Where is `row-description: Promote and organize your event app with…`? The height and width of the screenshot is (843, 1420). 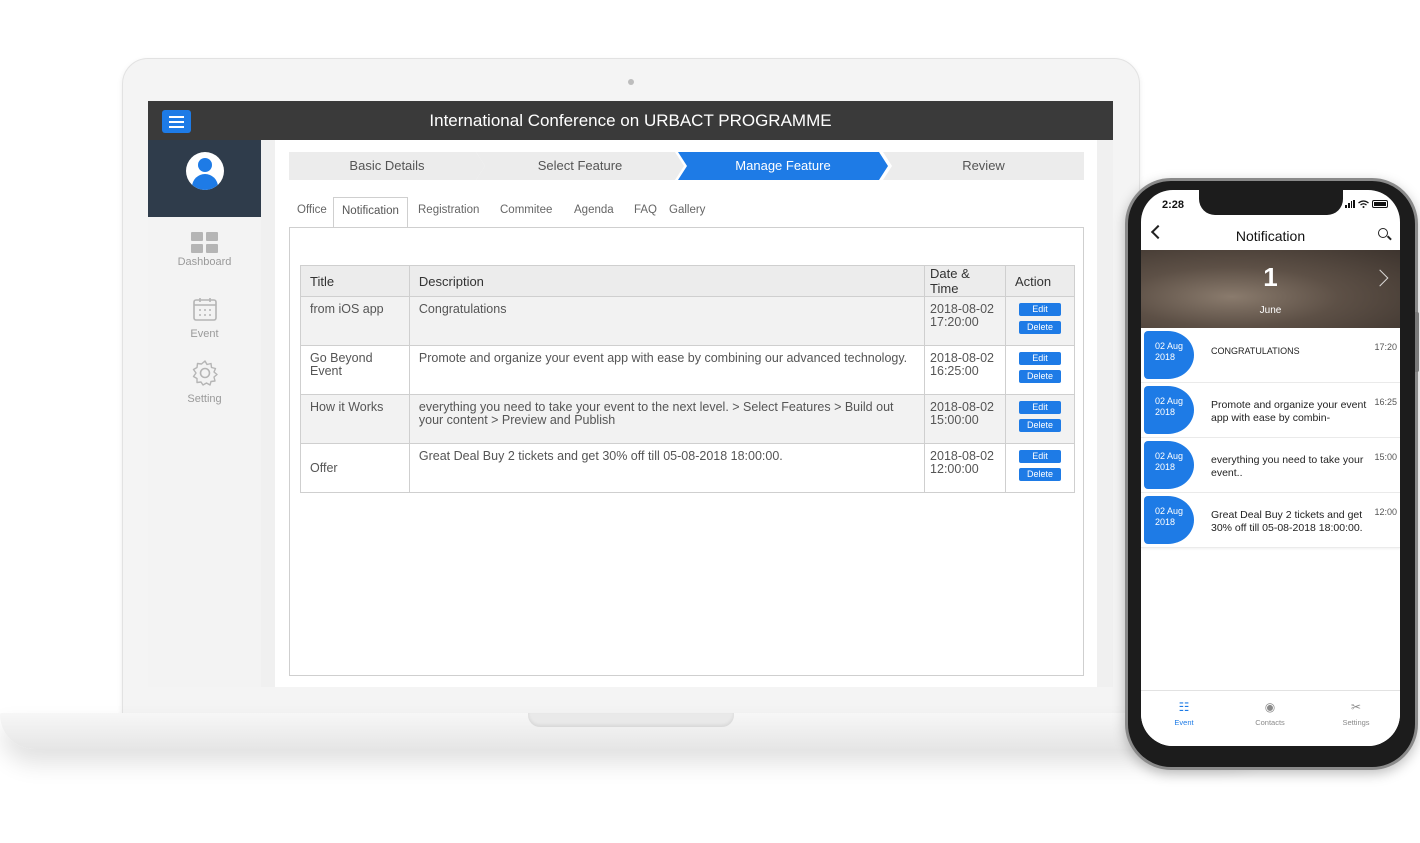 row-description: Promote and organize your event app with… is located at coordinates (667, 370).